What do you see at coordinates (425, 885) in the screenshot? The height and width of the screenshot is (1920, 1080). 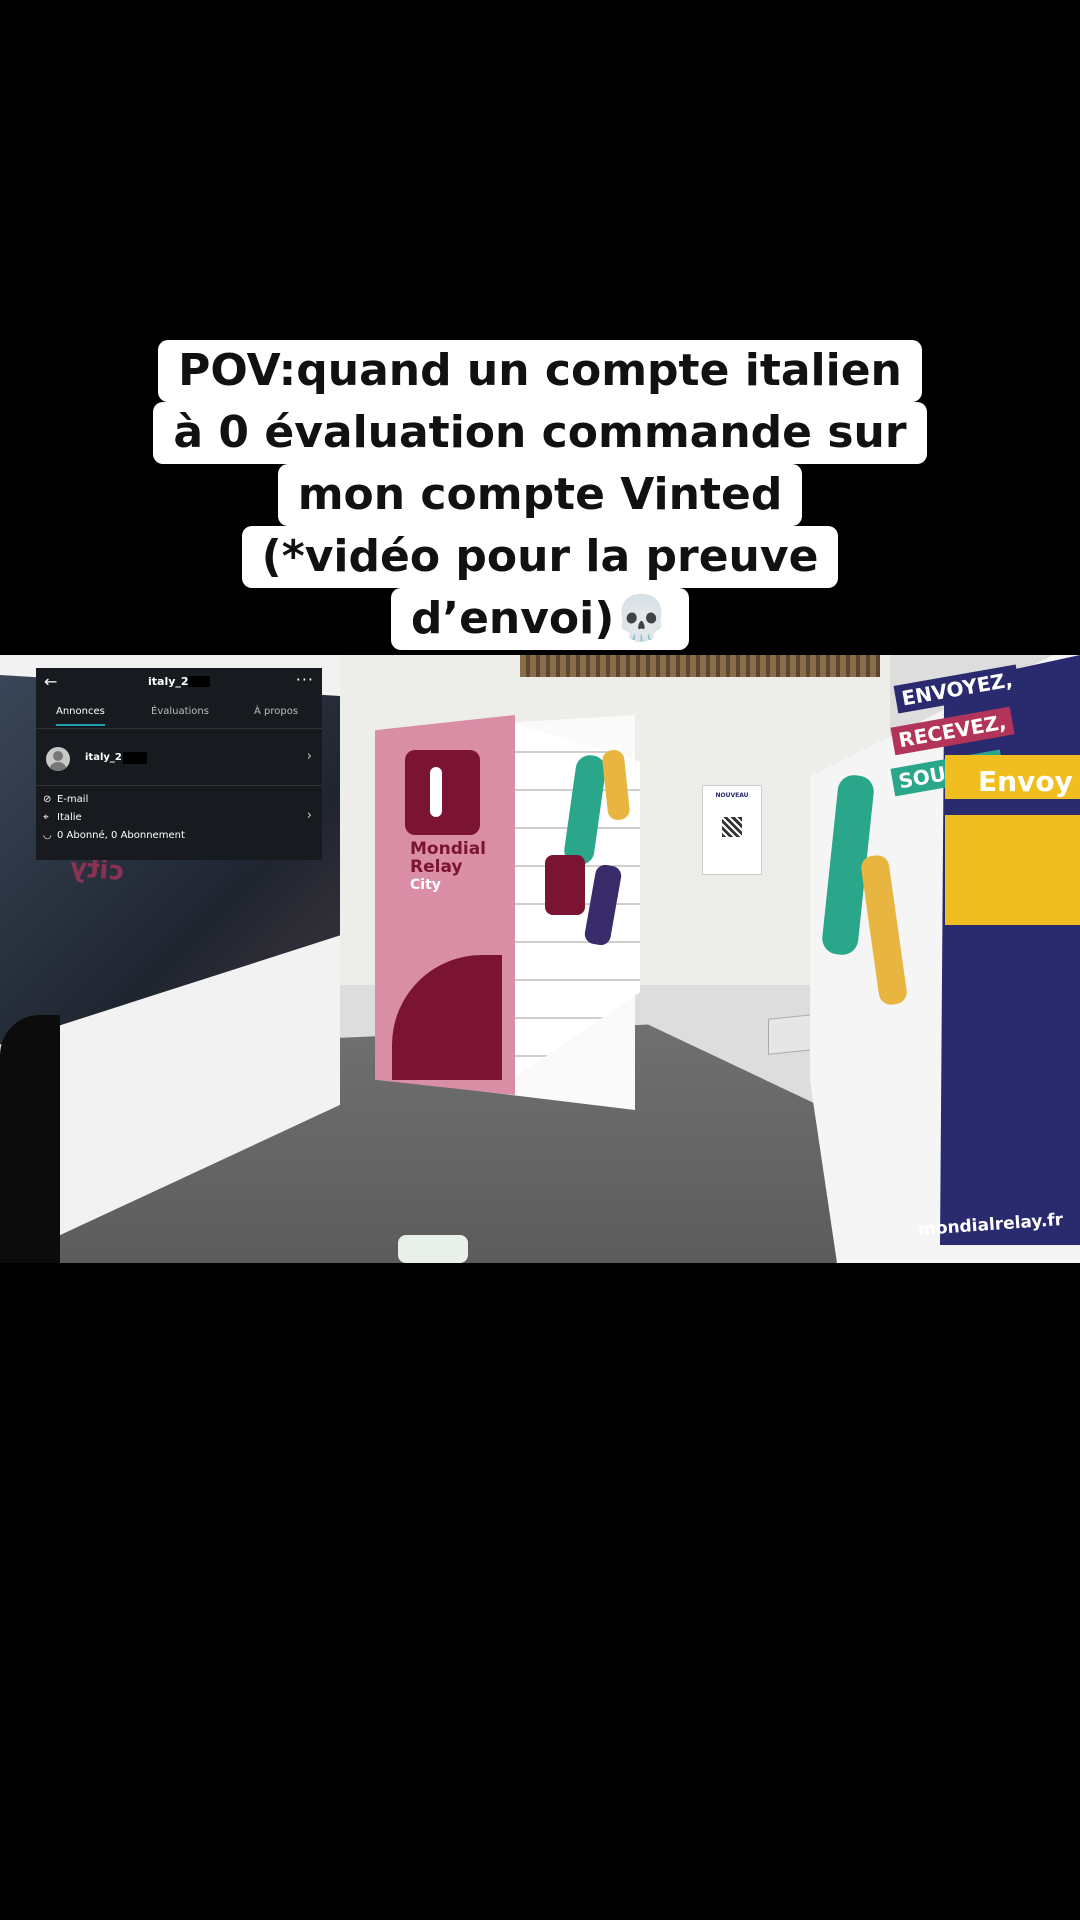 I see `brand-sub: City` at bounding box center [425, 885].